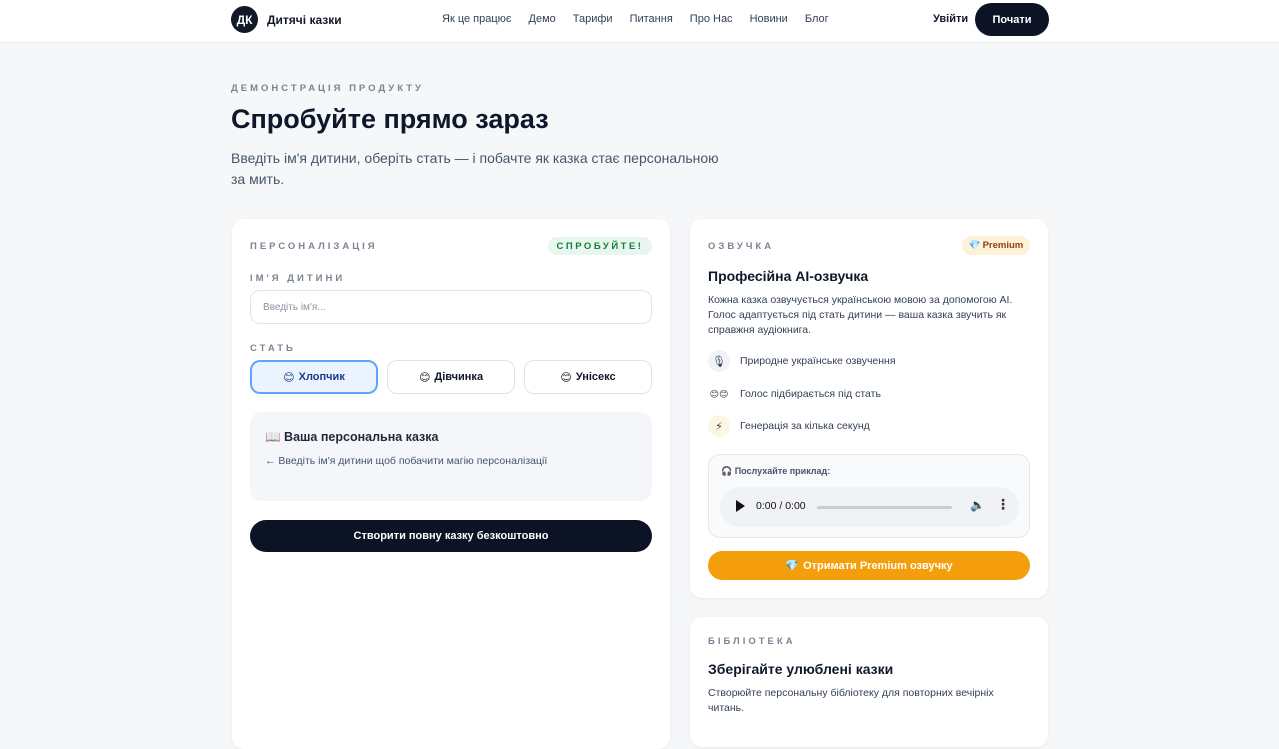 This screenshot has height=749, width=1279. Describe the element at coordinates (810, 394) in the screenshot. I see `feature-text: Голос підбирається під стать` at that location.